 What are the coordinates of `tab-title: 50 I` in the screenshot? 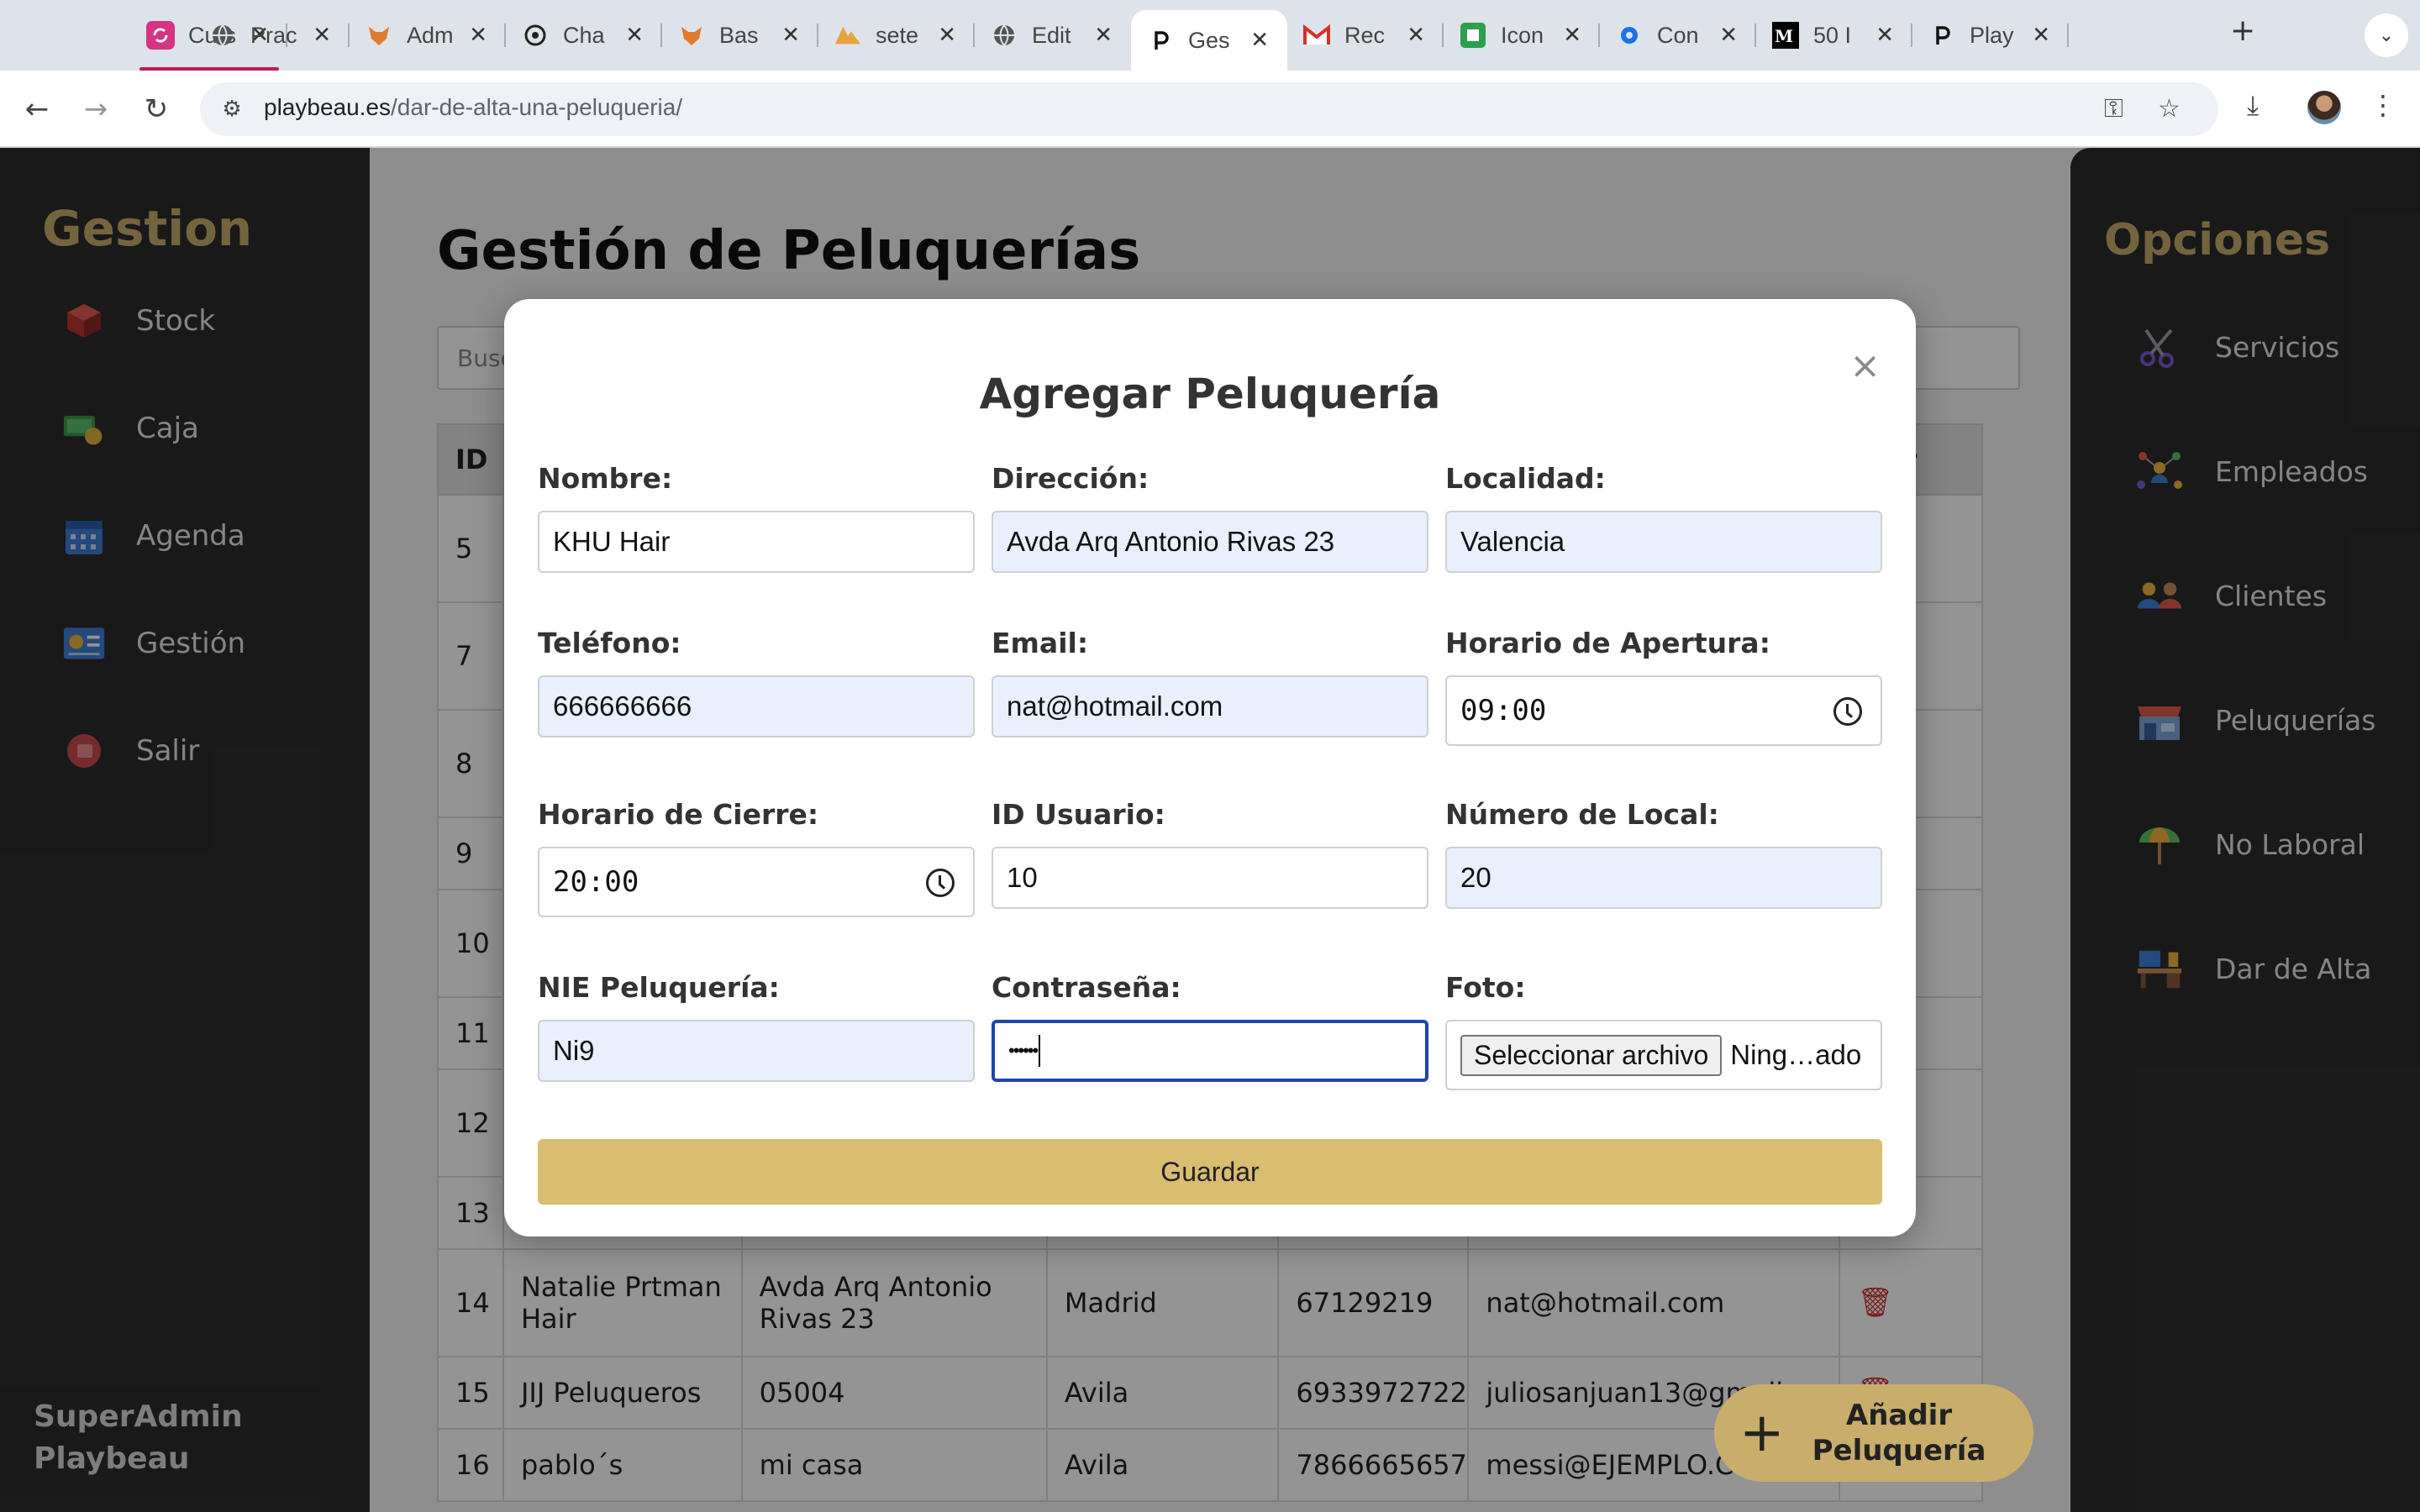 It's located at (1832, 35).